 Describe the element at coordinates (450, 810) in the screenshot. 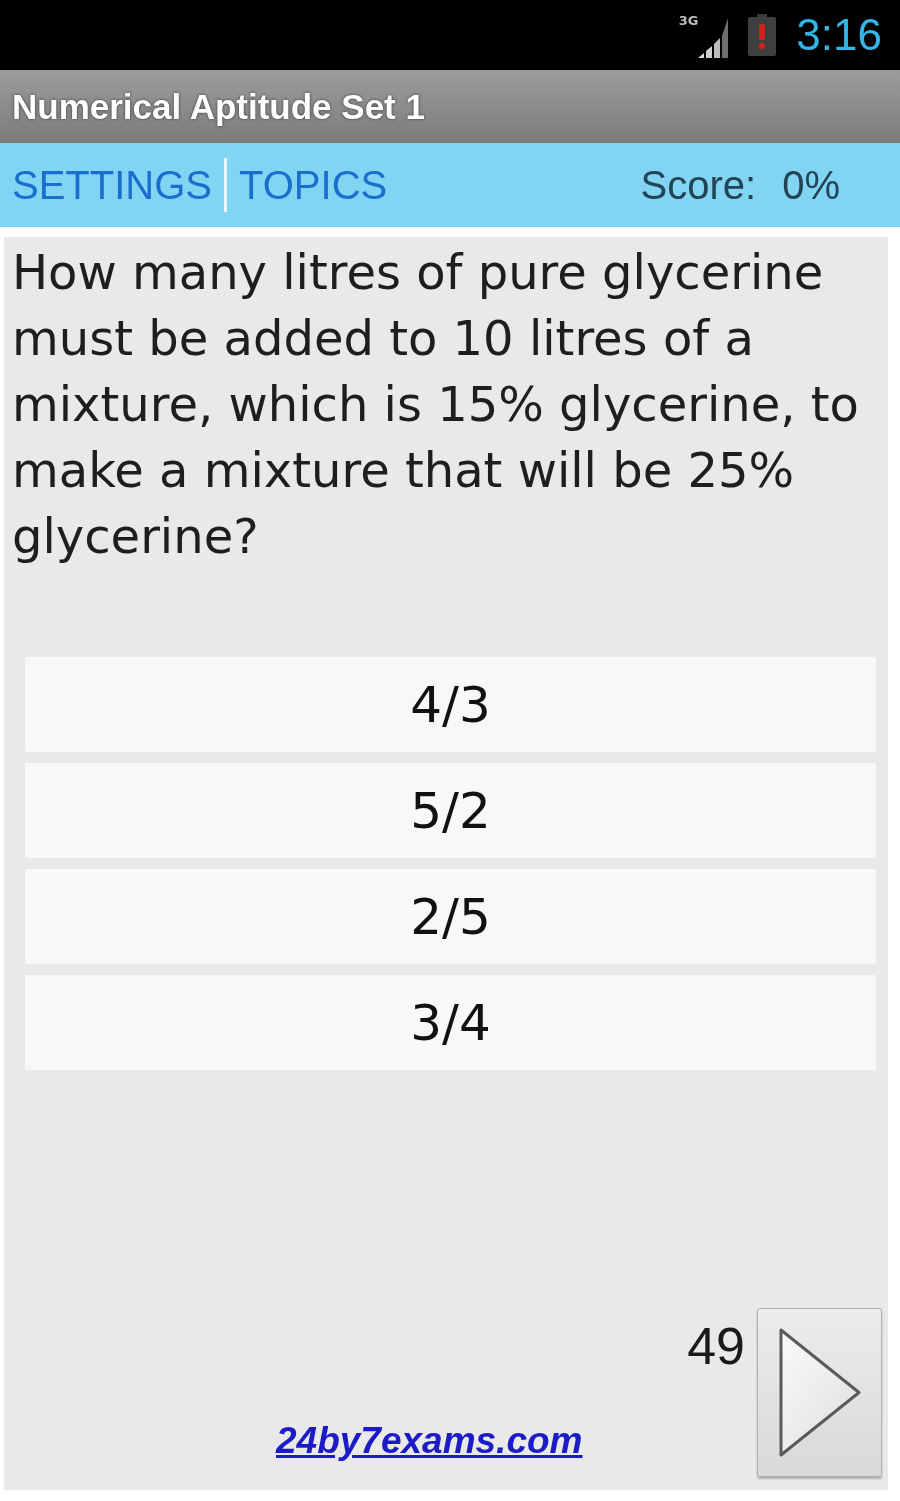

I see `answer-option: 5/2` at that location.